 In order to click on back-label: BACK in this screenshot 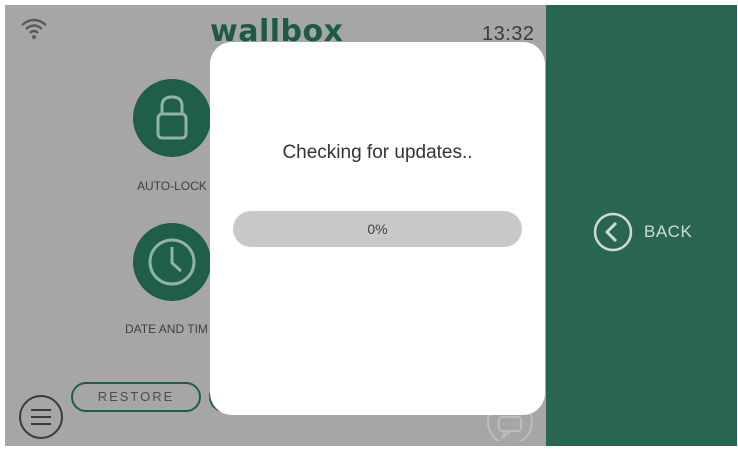, I will do `click(668, 231)`.